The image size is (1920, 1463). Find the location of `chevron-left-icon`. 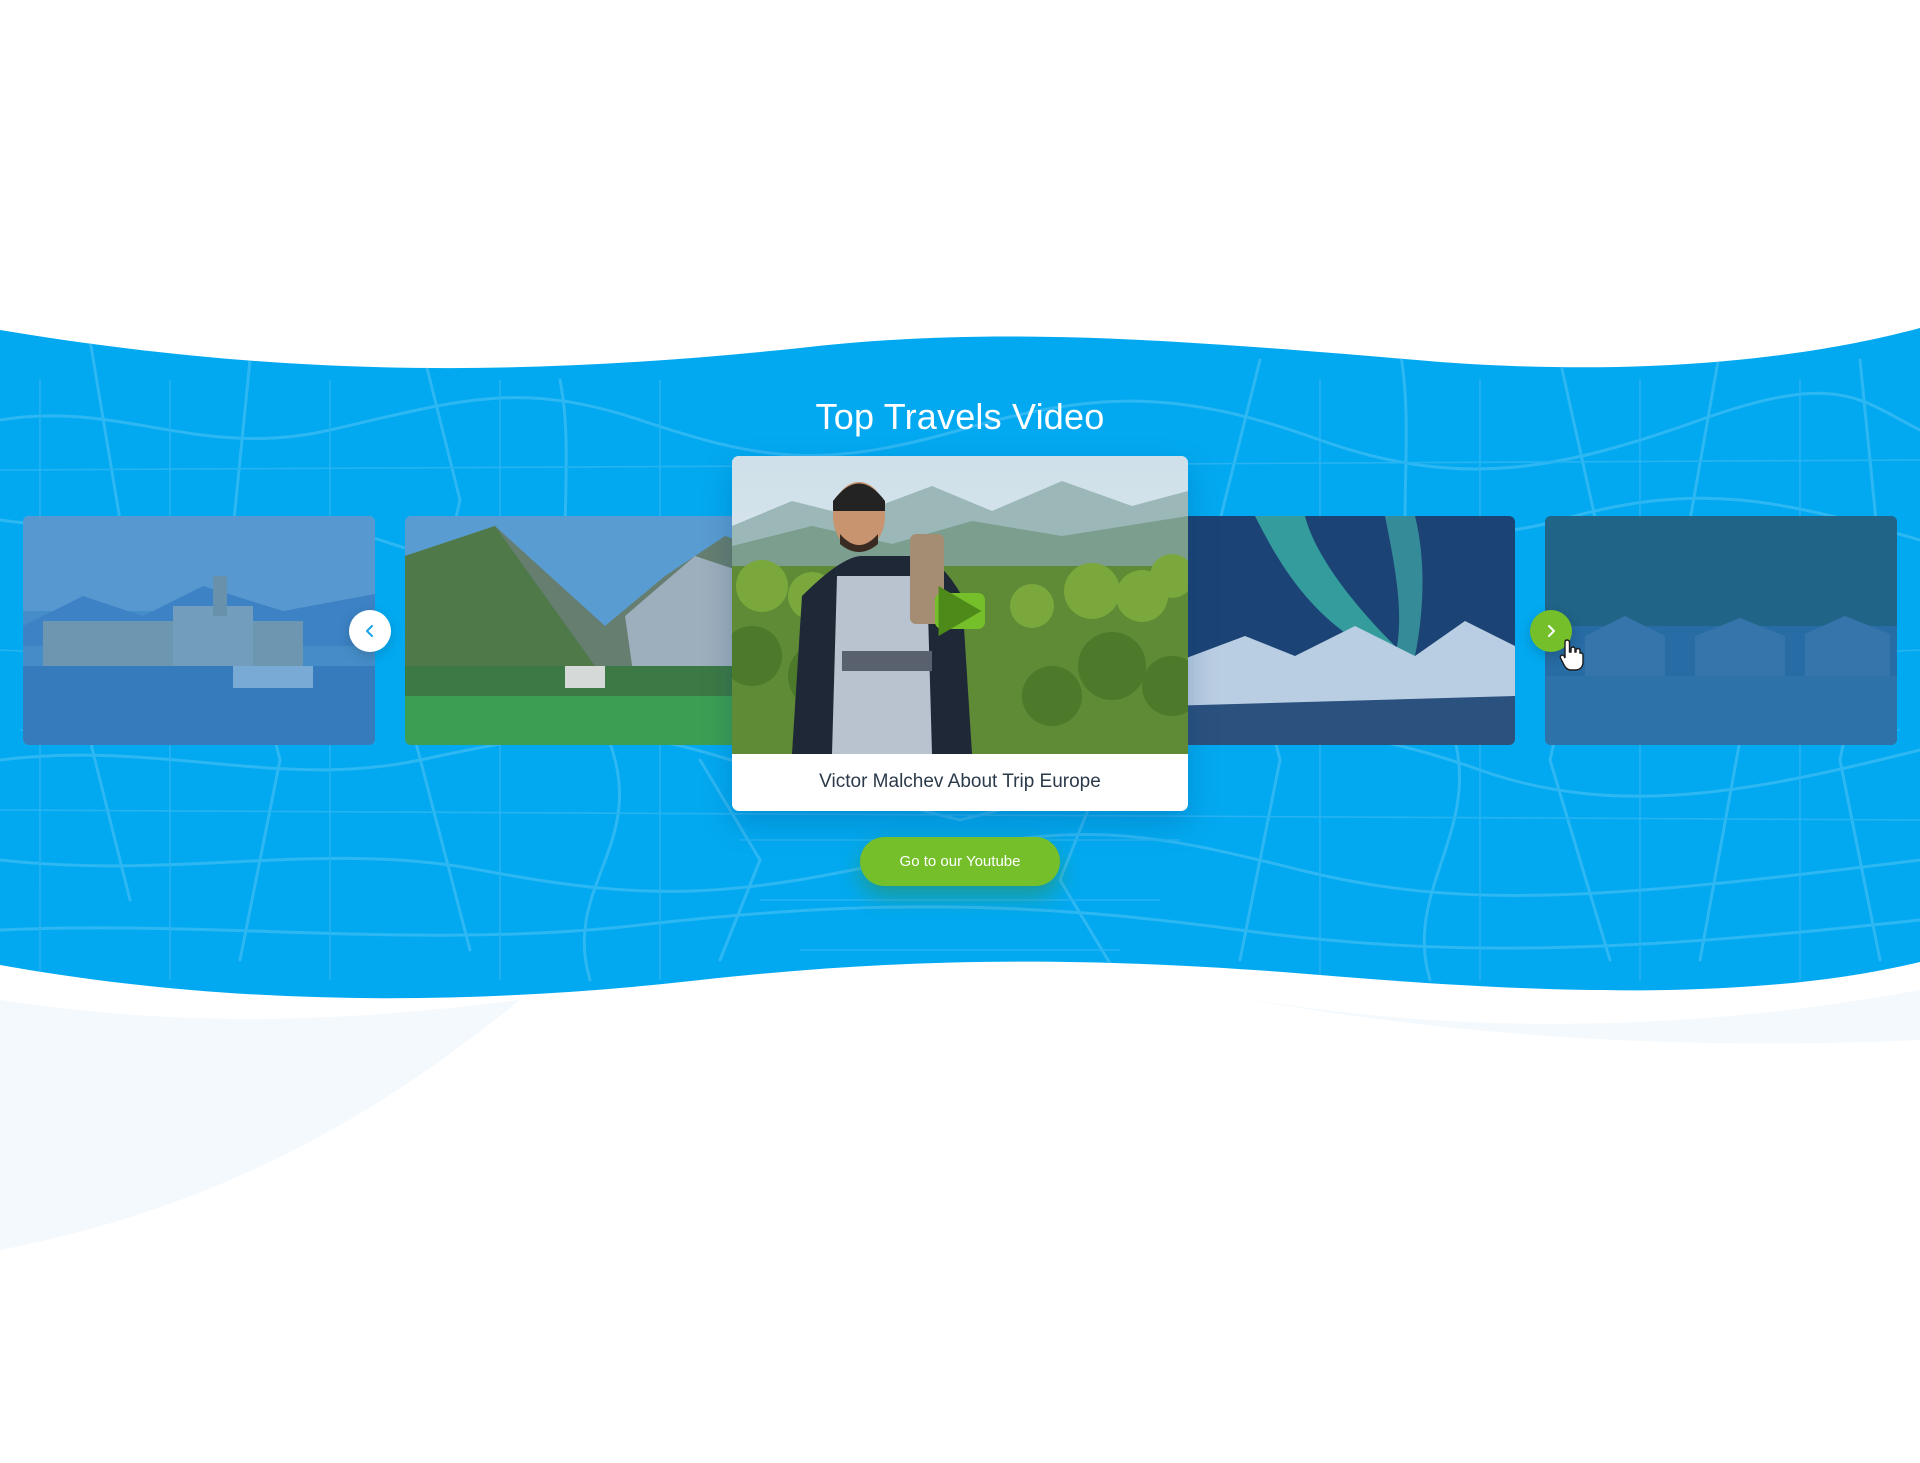

chevron-left-icon is located at coordinates (369, 631).